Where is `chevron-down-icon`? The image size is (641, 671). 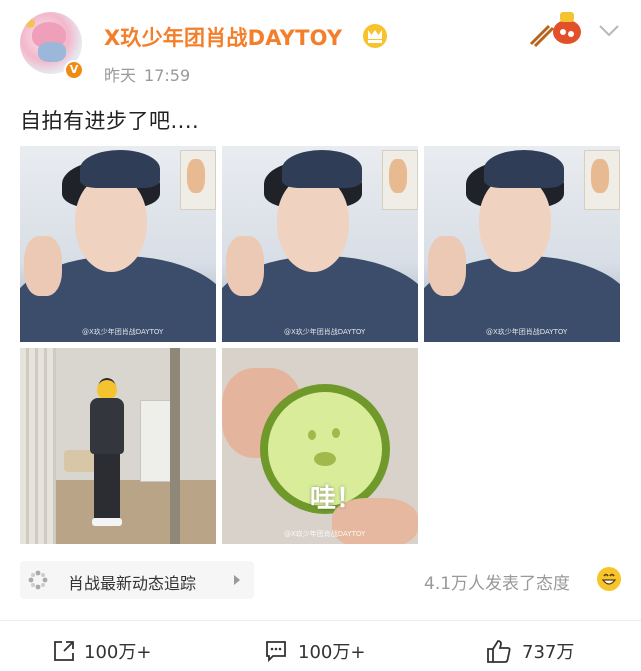
chevron-down-icon is located at coordinates (609, 31).